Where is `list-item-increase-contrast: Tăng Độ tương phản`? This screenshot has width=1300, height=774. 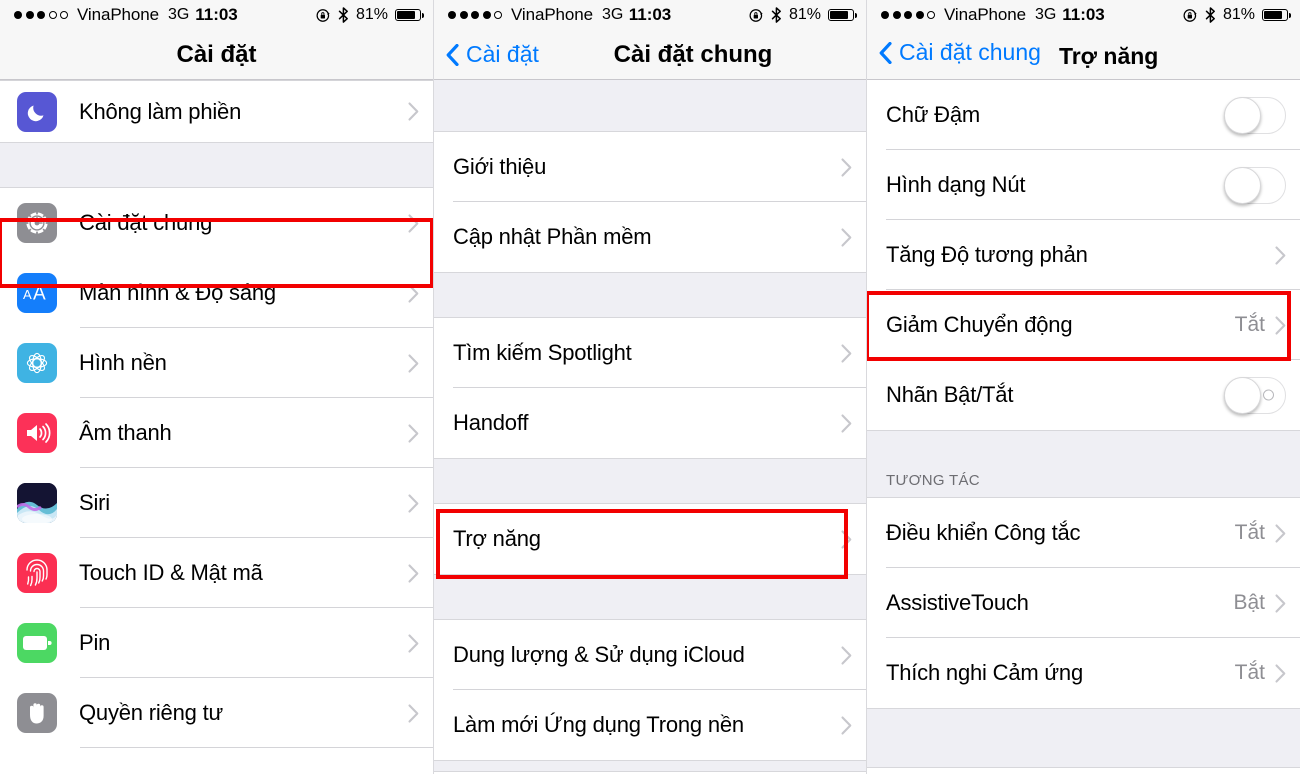 list-item-increase-contrast: Tăng Độ tương phản is located at coordinates (1083, 255).